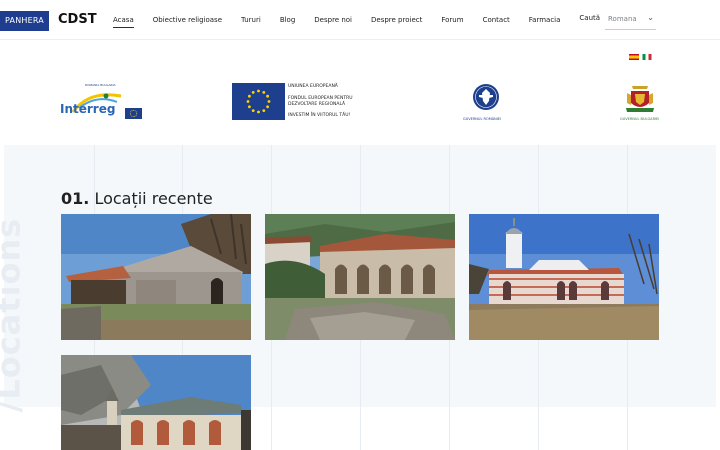 This screenshot has width=720, height=450. What do you see at coordinates (75, 198) in the screenshot?
I see `section-number: 01.` at bounding box center [75, 198].